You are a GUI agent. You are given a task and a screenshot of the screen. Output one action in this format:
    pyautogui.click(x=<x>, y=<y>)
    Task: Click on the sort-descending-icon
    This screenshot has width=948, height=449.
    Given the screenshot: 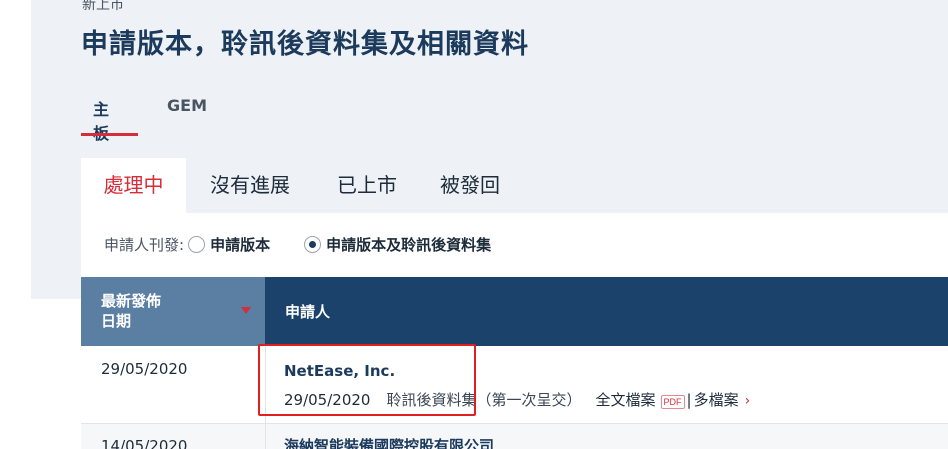 What is the action you would take?
    pyautogui.click(x=246, y=310)
    